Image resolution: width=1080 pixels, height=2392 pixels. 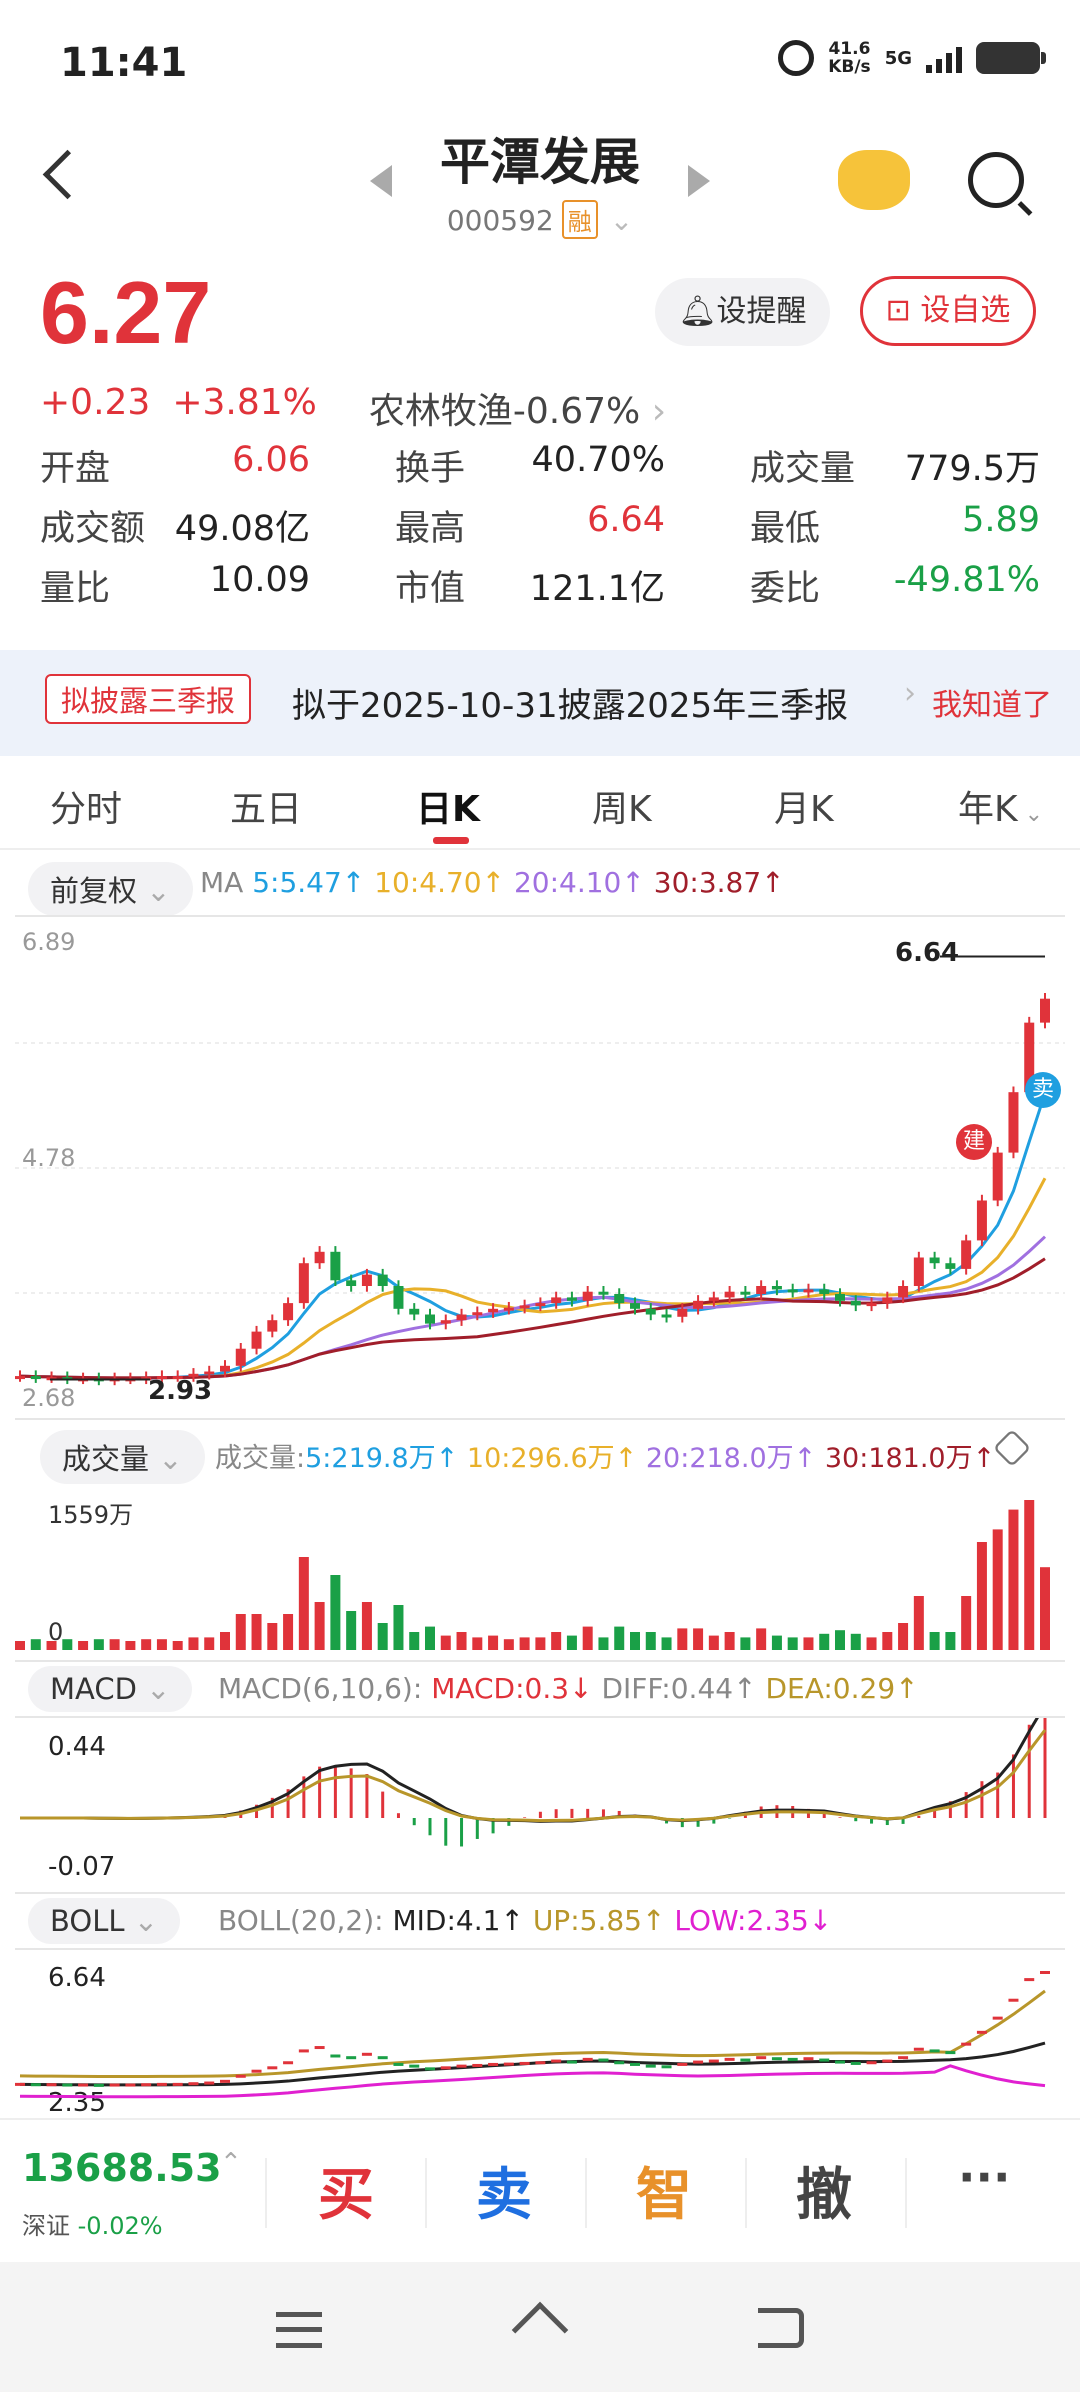 I want to click on sector-link: 农林牧渔-0.67% ›, so click(x=517, y=408).